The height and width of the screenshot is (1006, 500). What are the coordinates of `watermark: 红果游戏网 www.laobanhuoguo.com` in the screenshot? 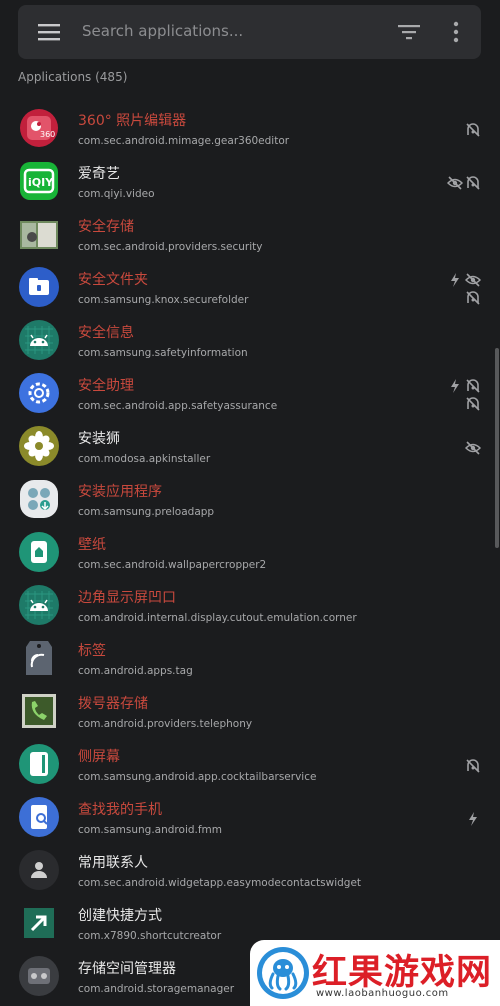 It's located at (375, 973).